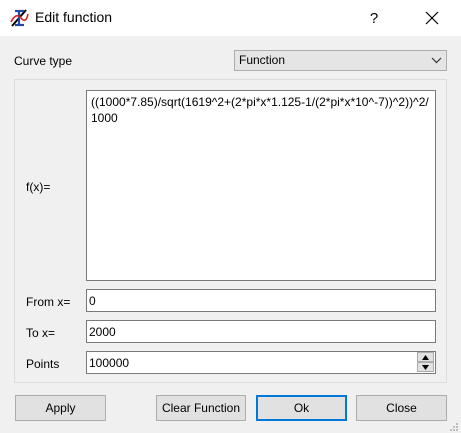 Image resolution: width=461 pixels, height=433 pixels. I want to click on title-bar: Edit function ?, so click(230, 18).